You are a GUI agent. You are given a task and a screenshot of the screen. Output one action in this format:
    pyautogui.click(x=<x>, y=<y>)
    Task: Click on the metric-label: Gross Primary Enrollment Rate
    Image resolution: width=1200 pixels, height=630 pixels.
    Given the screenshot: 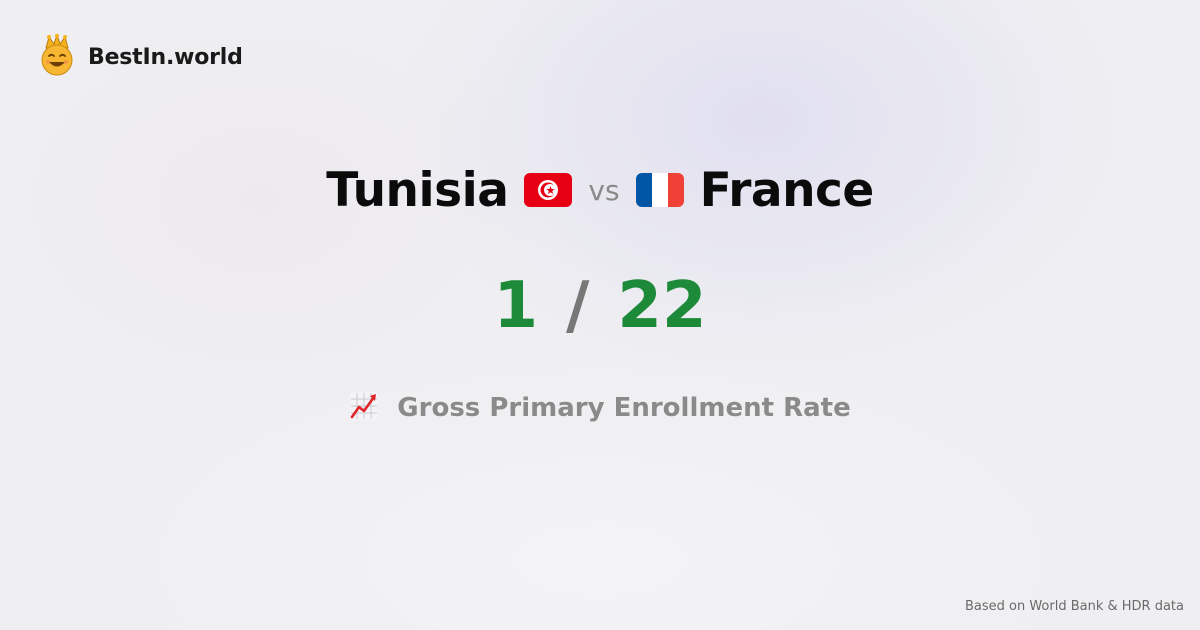 What is the action you would take?
    pyautogui.click(x=624, y=408)
    